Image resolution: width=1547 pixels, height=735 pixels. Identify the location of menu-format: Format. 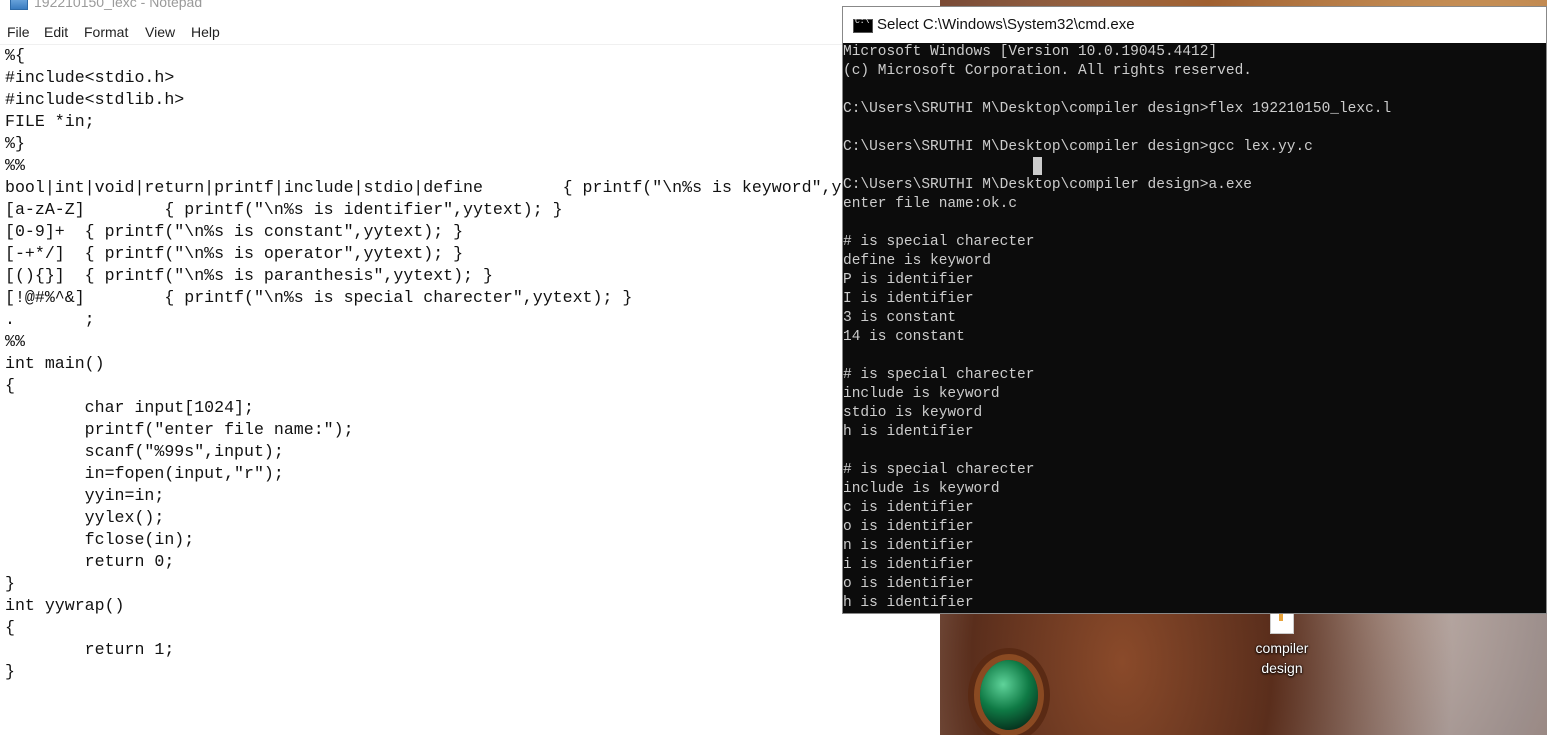
(106, 32).